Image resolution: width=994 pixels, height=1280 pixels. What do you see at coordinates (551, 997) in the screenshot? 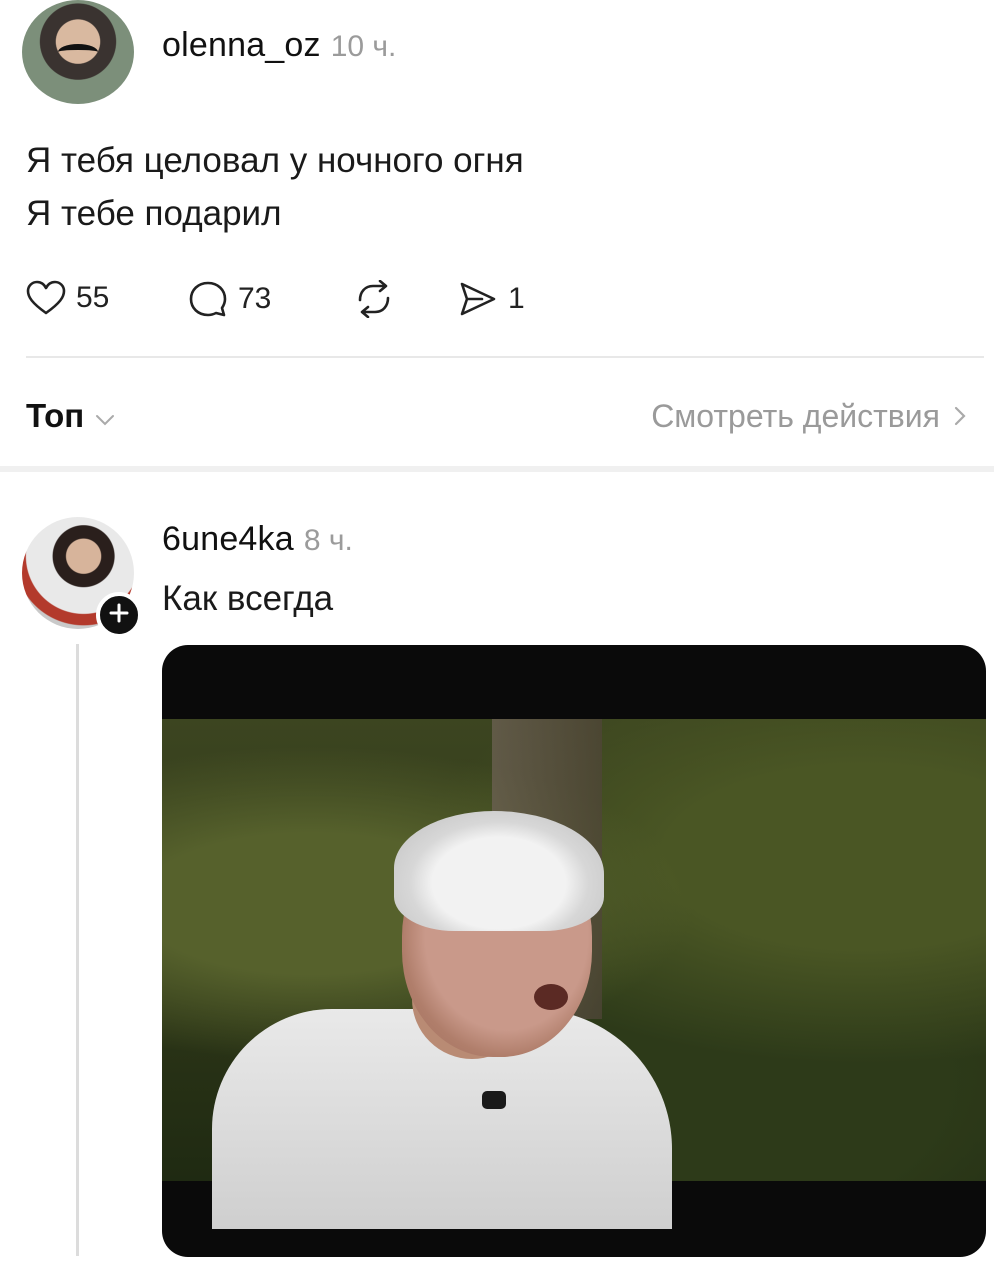
I see `person-mouth` at bounding box center [551, 997].